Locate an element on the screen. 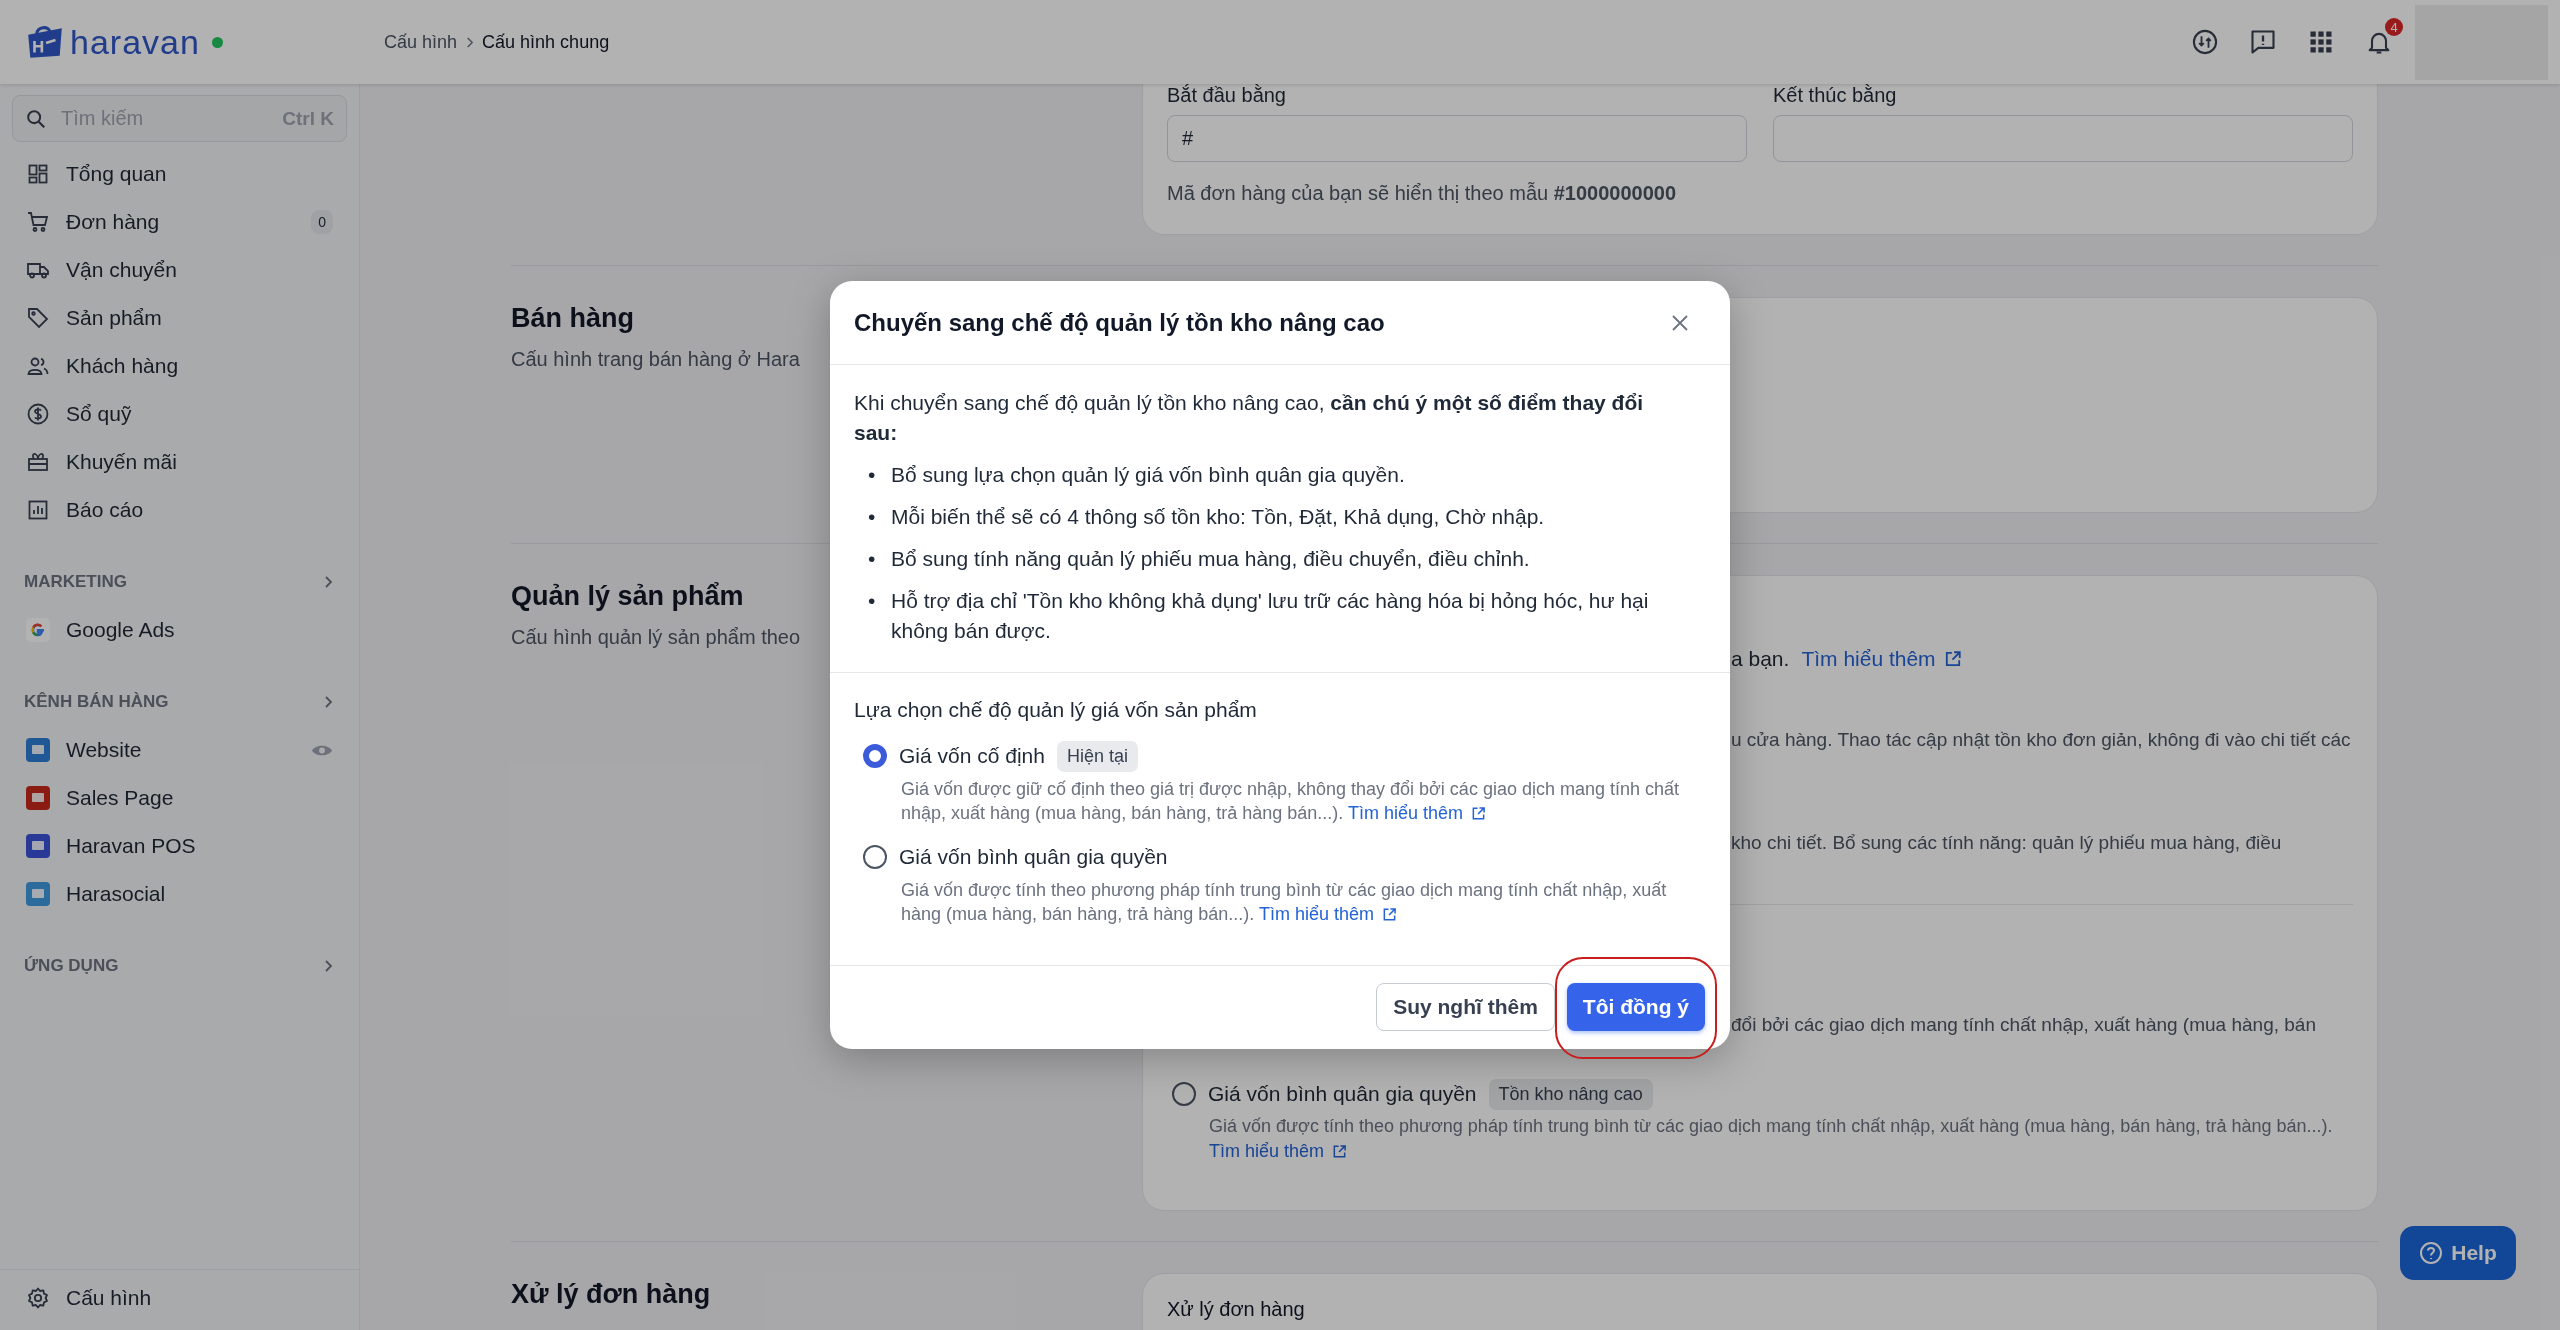 The image size is (2560, 1330). nav-item: Google Ads is located at coordinates (179, 630).